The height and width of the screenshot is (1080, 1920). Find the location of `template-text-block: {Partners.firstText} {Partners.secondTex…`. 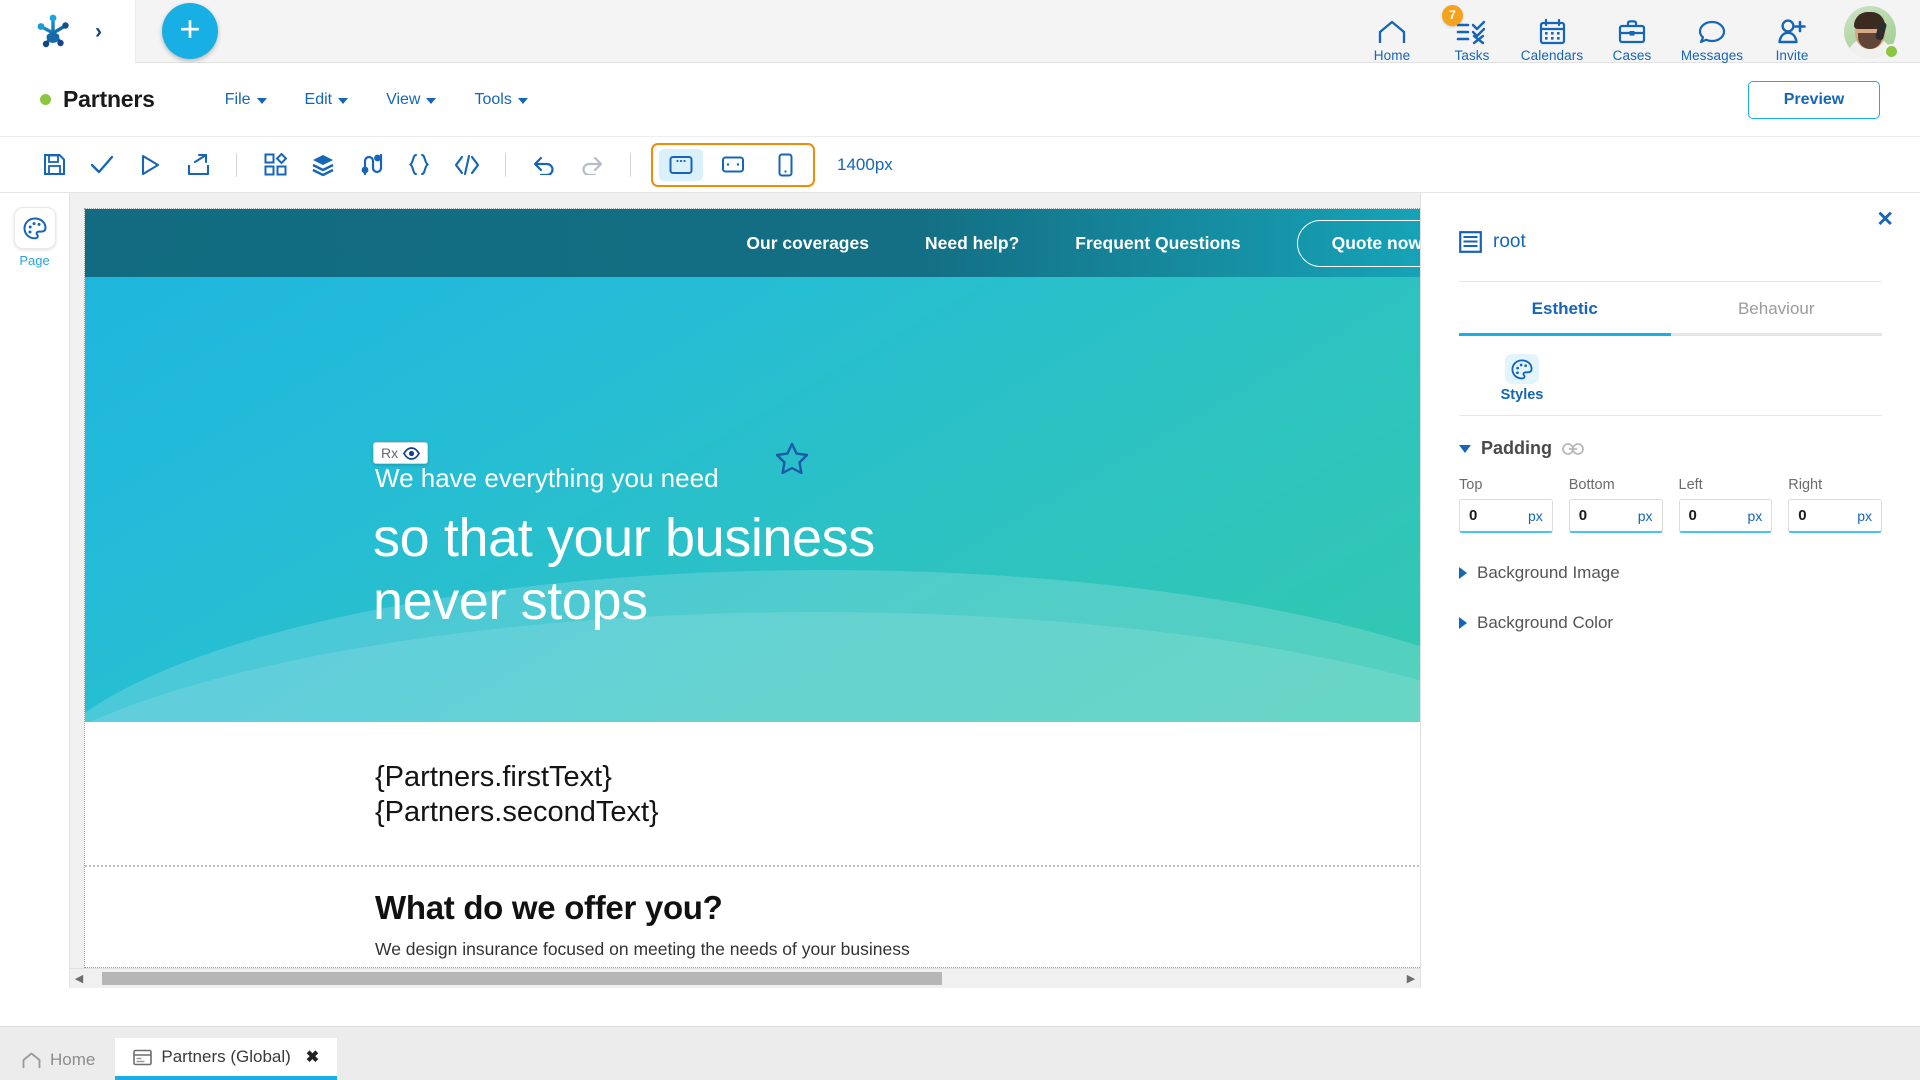

template-text-block: {Partners.firstText} {Partners.secondTex… is located at coordinates (752, 776).